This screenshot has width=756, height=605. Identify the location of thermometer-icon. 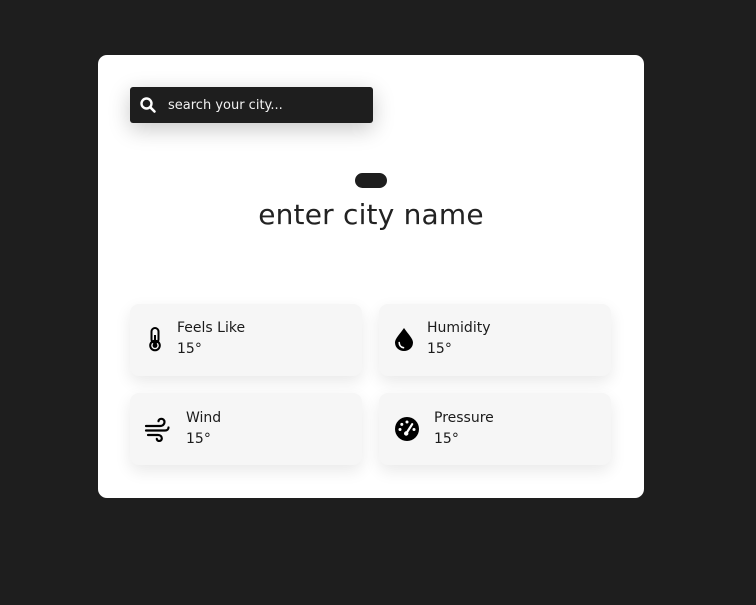
(155, 339).